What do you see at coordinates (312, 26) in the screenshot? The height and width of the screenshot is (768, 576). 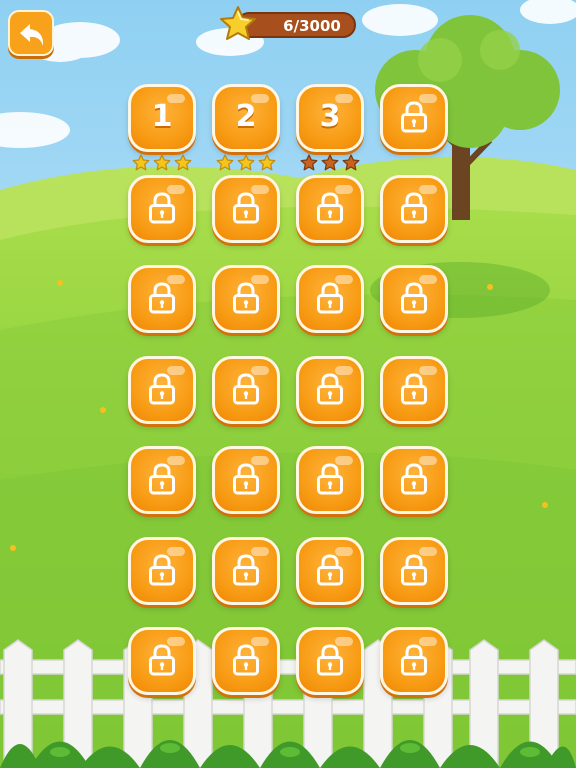 I see `score-text: 6/3000` at bounding box center [312, 26].